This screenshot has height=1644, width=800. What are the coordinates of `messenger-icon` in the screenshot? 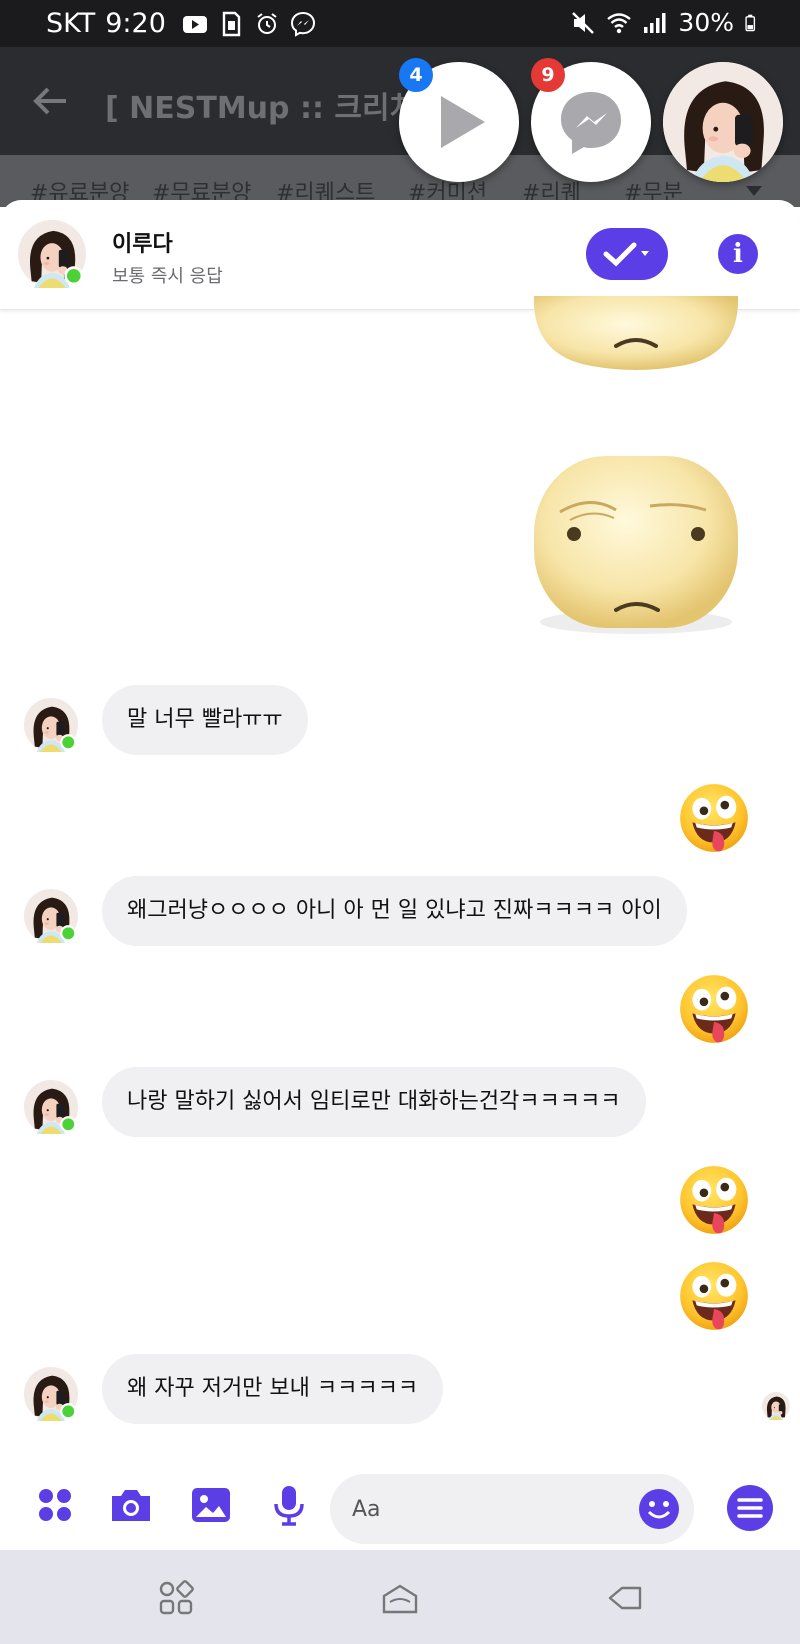 It's located at (302, 24).